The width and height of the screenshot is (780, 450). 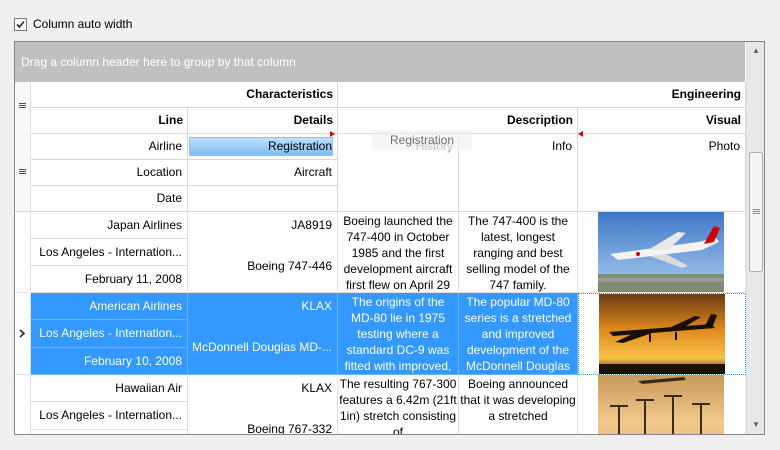 I want to click on sunset-landing-photo, so click(x=662, y=334).